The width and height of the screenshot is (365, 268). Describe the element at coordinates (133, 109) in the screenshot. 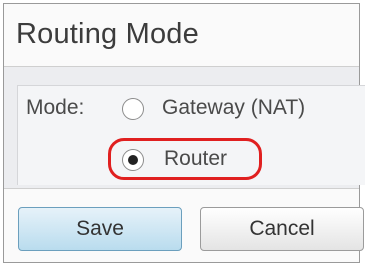

I see `radio-gateway-nat` at that location.